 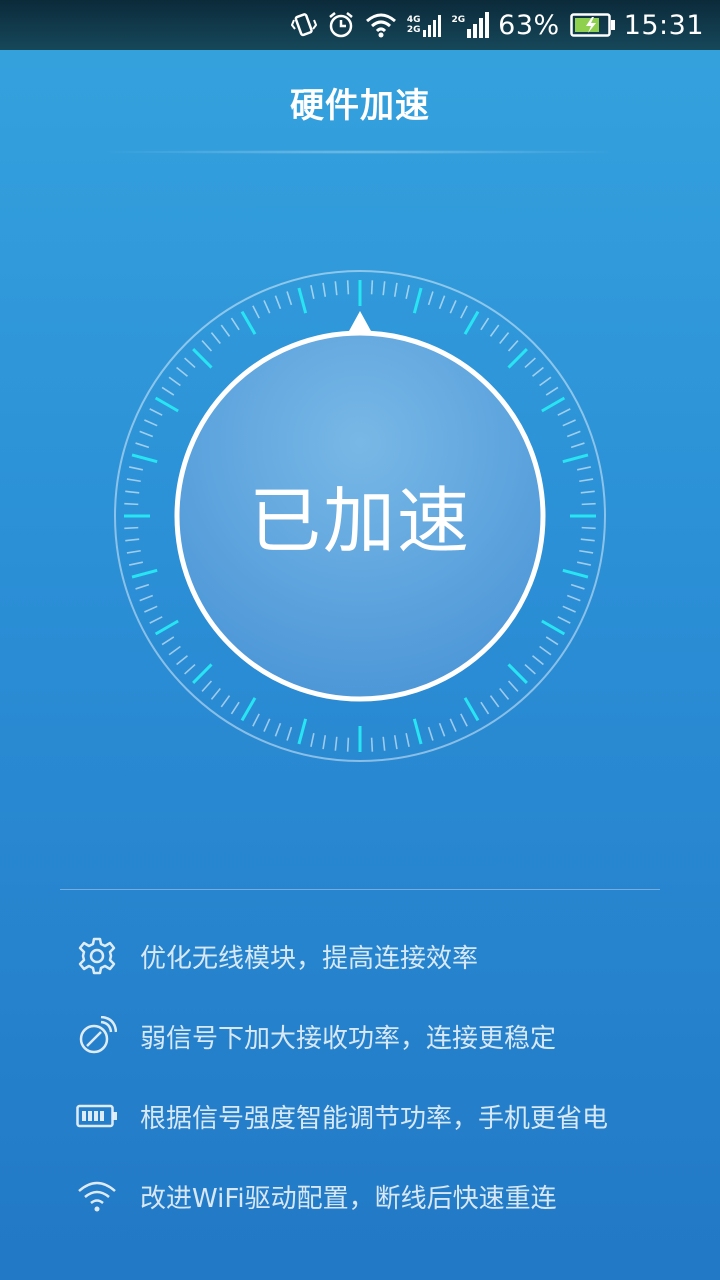 I want to click on feature-item: 优化无线模块，提高连接效率, so click(x=376, y=956).